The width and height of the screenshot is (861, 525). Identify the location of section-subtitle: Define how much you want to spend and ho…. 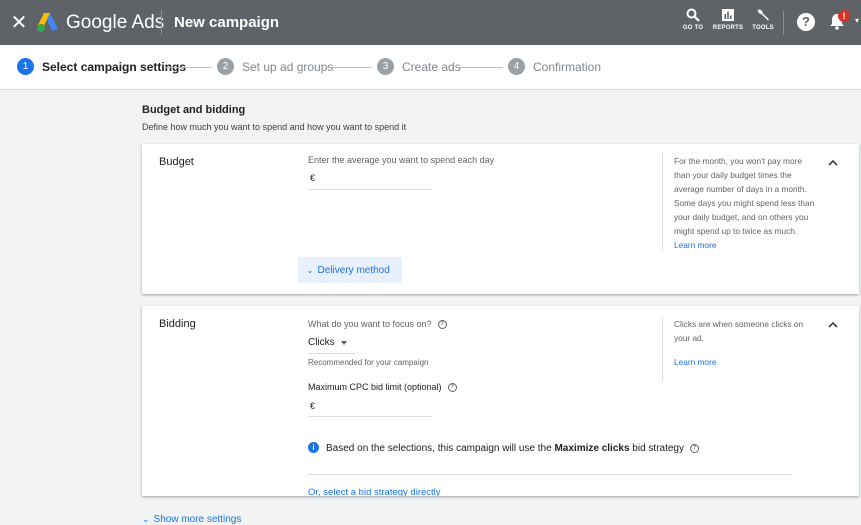
(274, 127).